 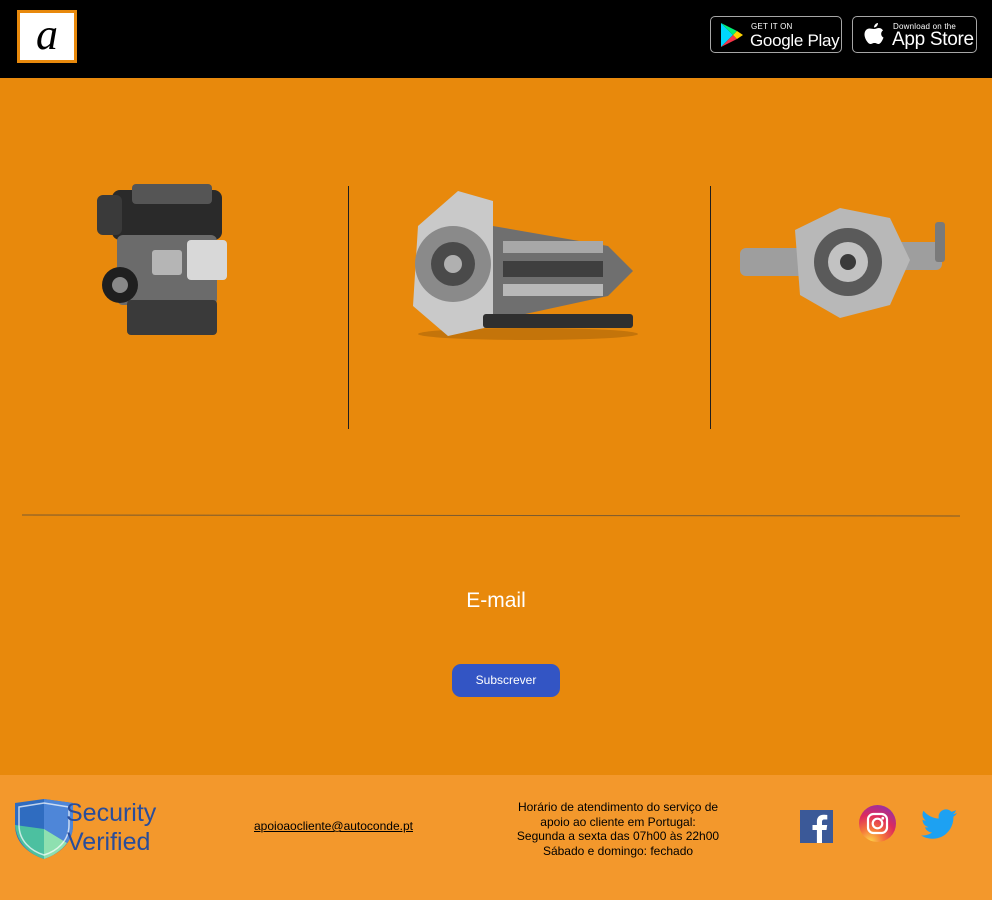 I want to click on logo-letter: a, so click(x=47, y=34).